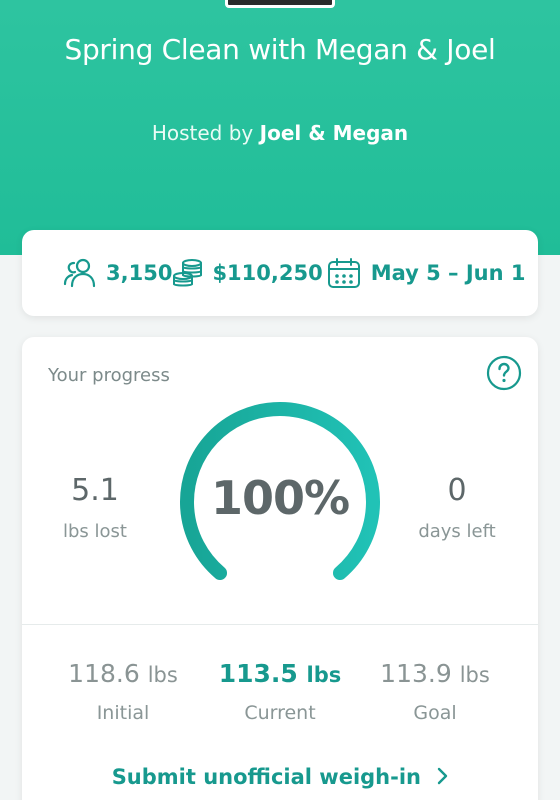 Image resolution: width=560 pixels, height=800 pixels. Describe the element at coordinates (123, 691) in the screenshot. I see `initial-weight: 118.6 lbs Initial` at that location.